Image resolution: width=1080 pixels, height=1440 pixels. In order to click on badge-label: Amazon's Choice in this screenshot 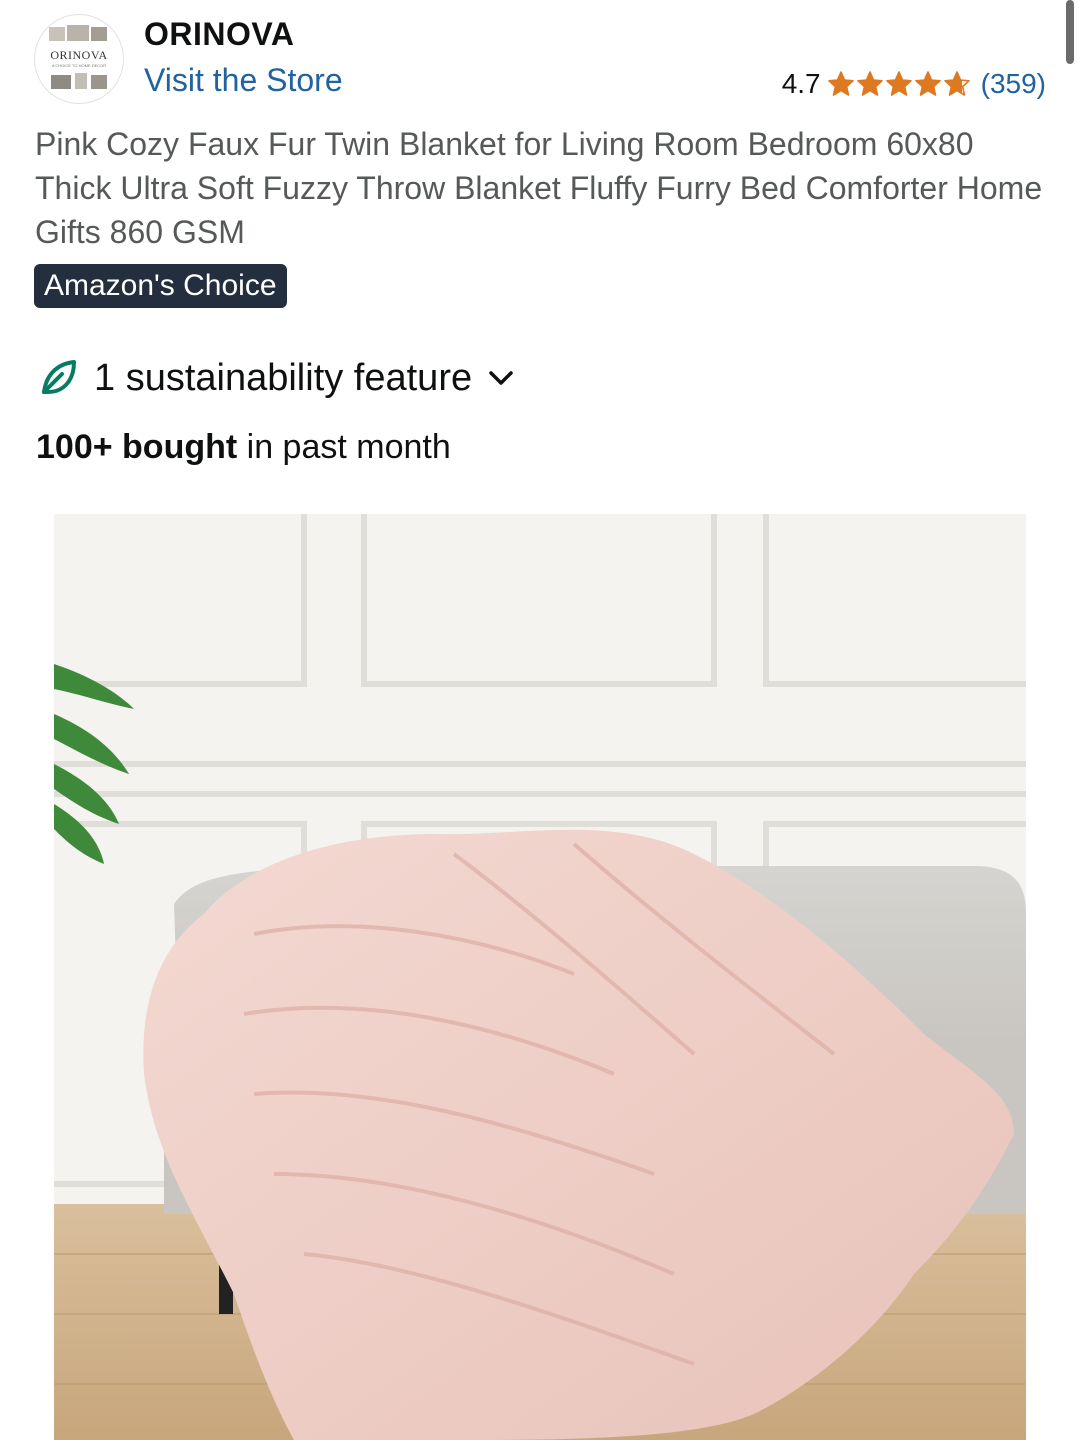, I will do `click(160, 285)`.